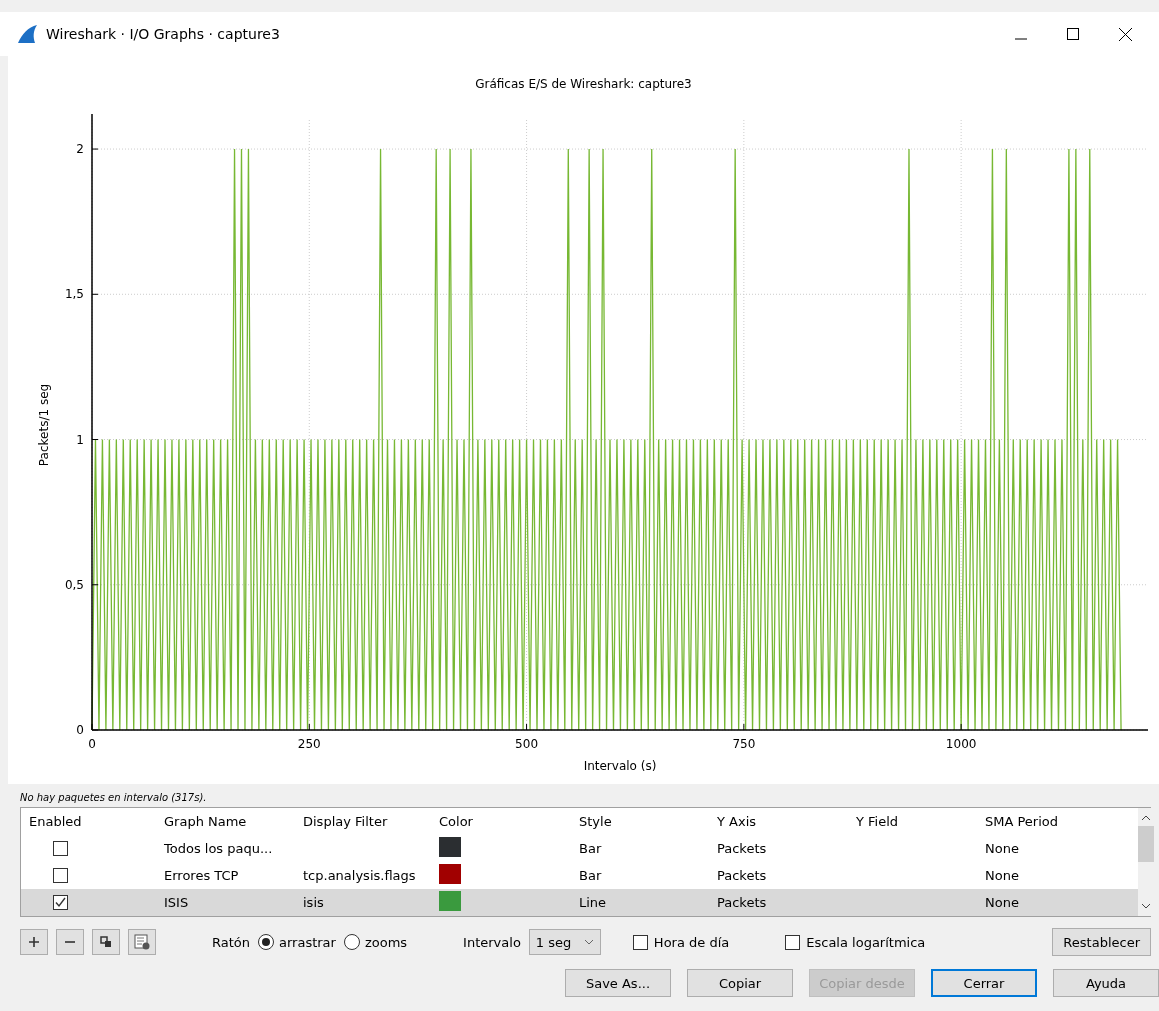 The height and width of the screenshot is (1011, 1159). I want to click on copy-icon, so click(106, 942).